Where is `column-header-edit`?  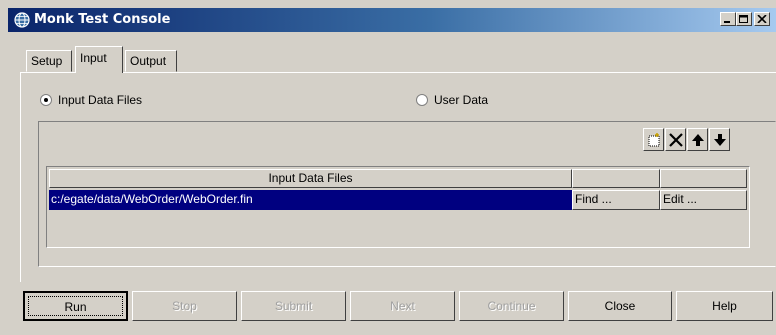
column-header-edit is located at coordinates (703, 178).